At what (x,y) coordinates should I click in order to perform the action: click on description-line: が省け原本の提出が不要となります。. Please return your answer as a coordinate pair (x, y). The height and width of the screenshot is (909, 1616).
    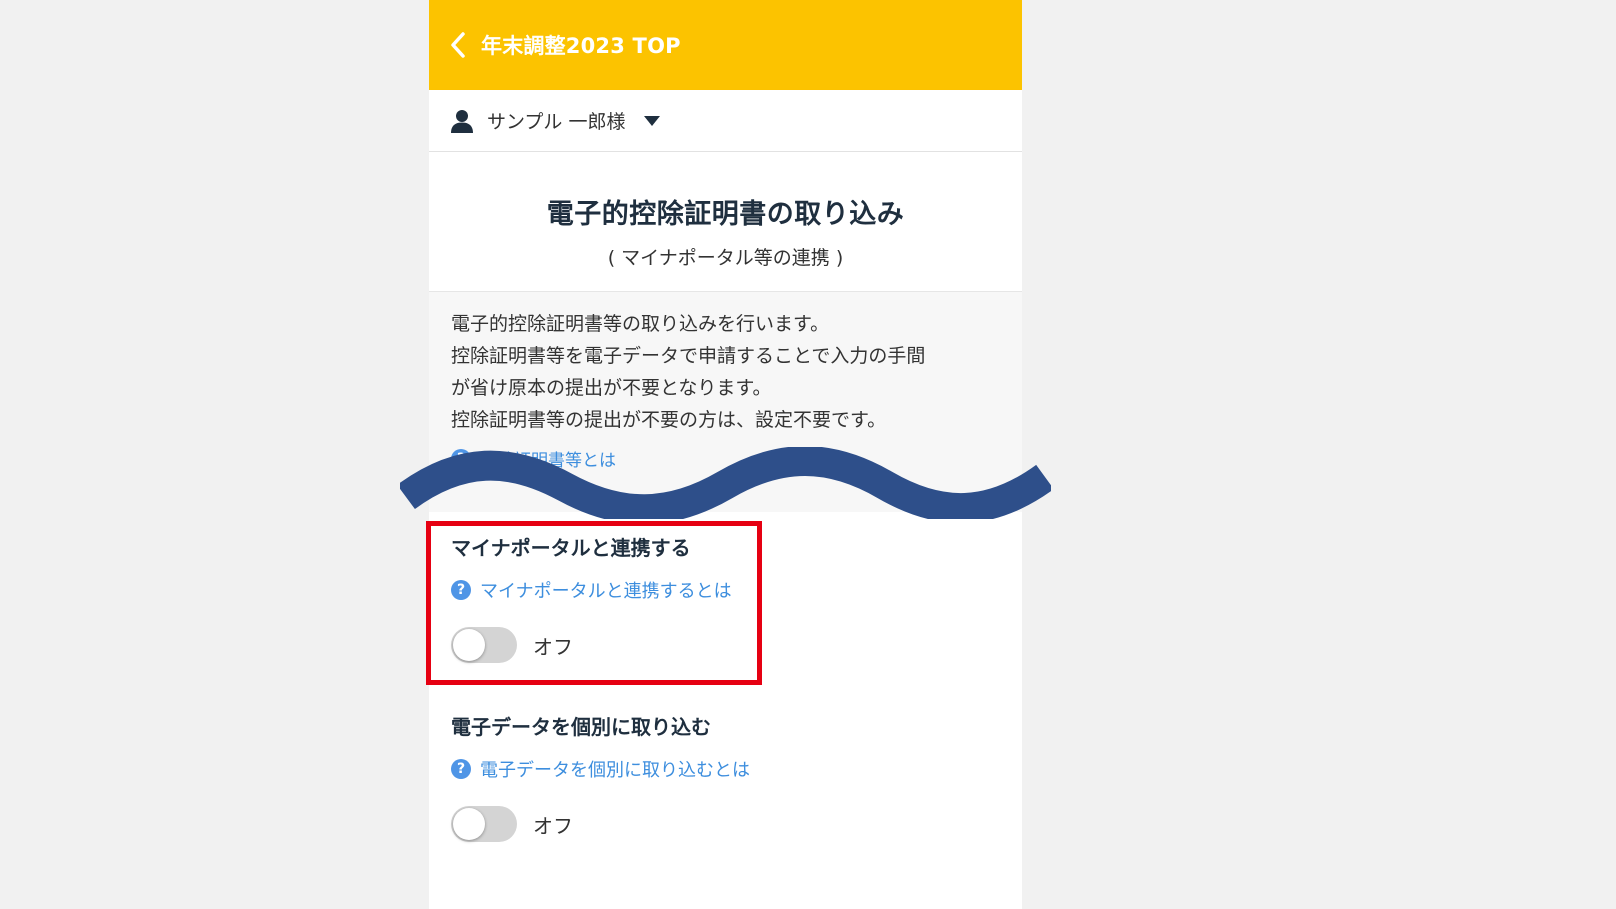
    Looking at the image, I should click on (611, 388).